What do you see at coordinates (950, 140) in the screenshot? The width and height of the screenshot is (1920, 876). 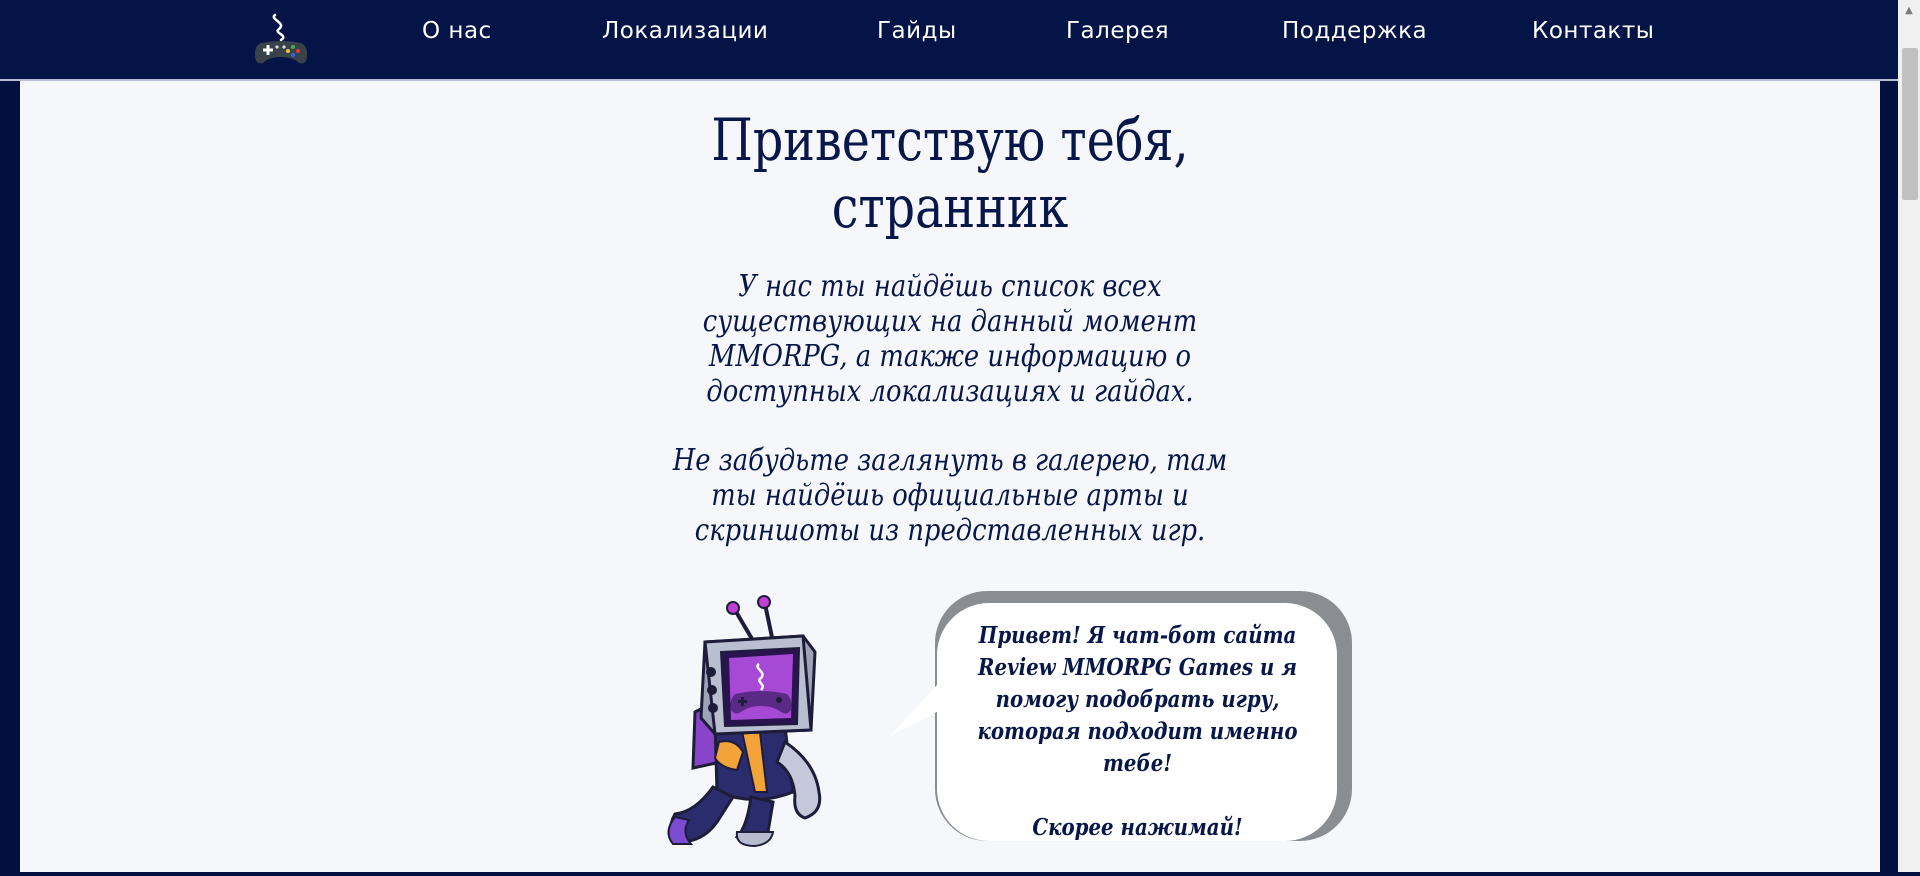 I see `hero-title-line-1: Приветствую тебя,` at bounding box center [950, 140].